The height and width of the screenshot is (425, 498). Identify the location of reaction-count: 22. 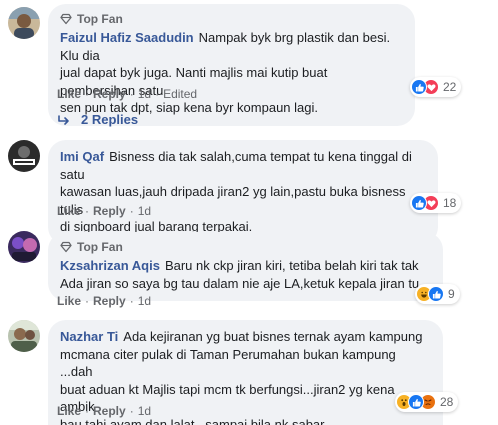
(450, 87).